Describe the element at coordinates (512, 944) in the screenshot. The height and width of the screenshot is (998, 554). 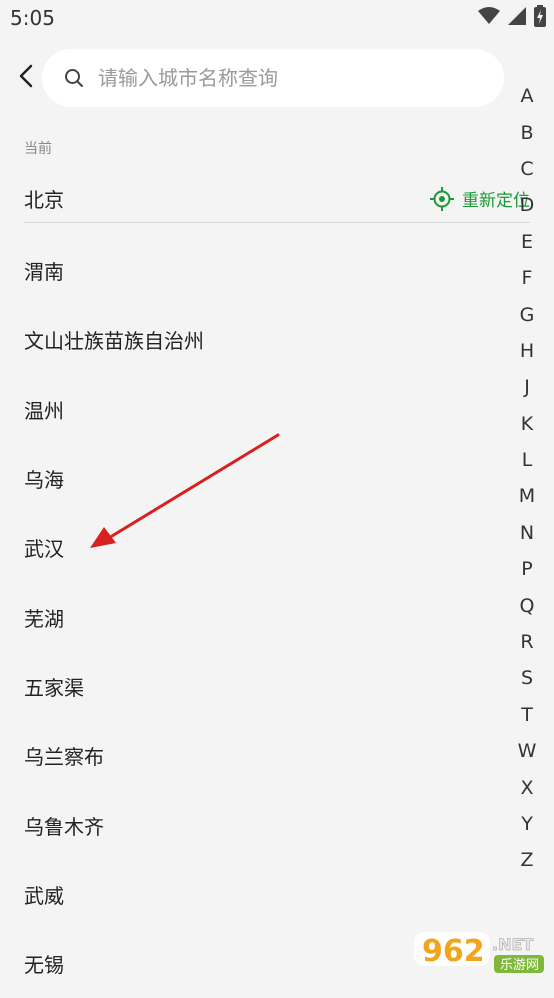
I see `watermark-suffix: .NET` at that location.